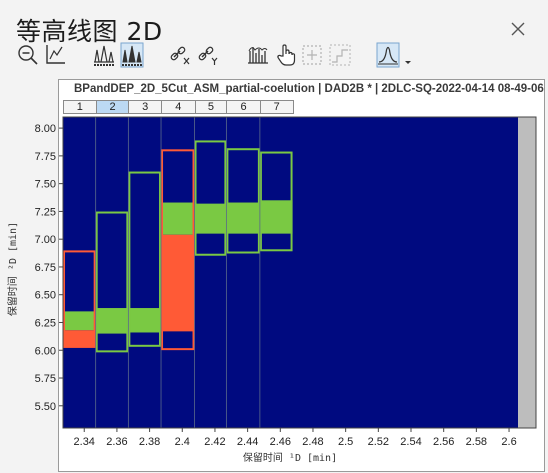  I want to click on y-tick-label: 6.00, so click(45, 351).